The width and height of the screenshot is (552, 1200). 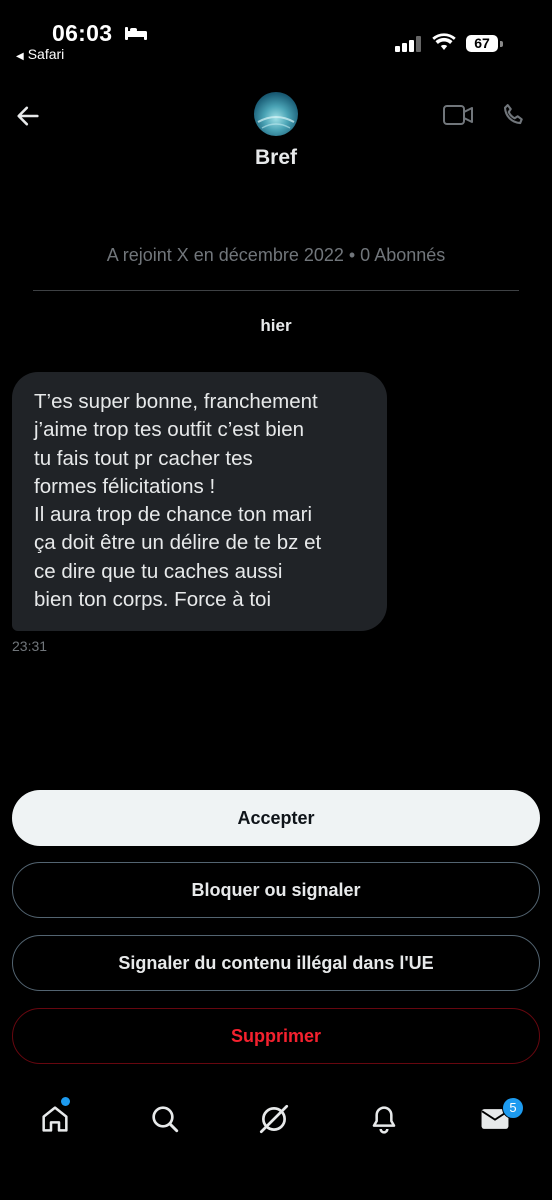 I want to click on back-arrow-icon, so click(x=28, y=118).